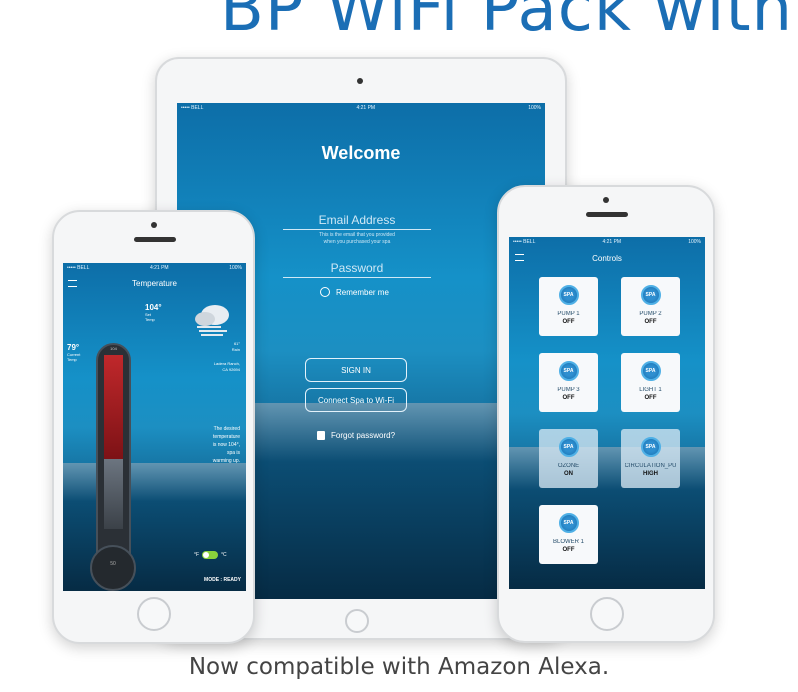 The image size is (798, 692). What do you see at coordinates (568, 306) in the screenshot?
I see `control-pump-1: SPA PUMP 1 OFF` at bounding box center [568, 306].